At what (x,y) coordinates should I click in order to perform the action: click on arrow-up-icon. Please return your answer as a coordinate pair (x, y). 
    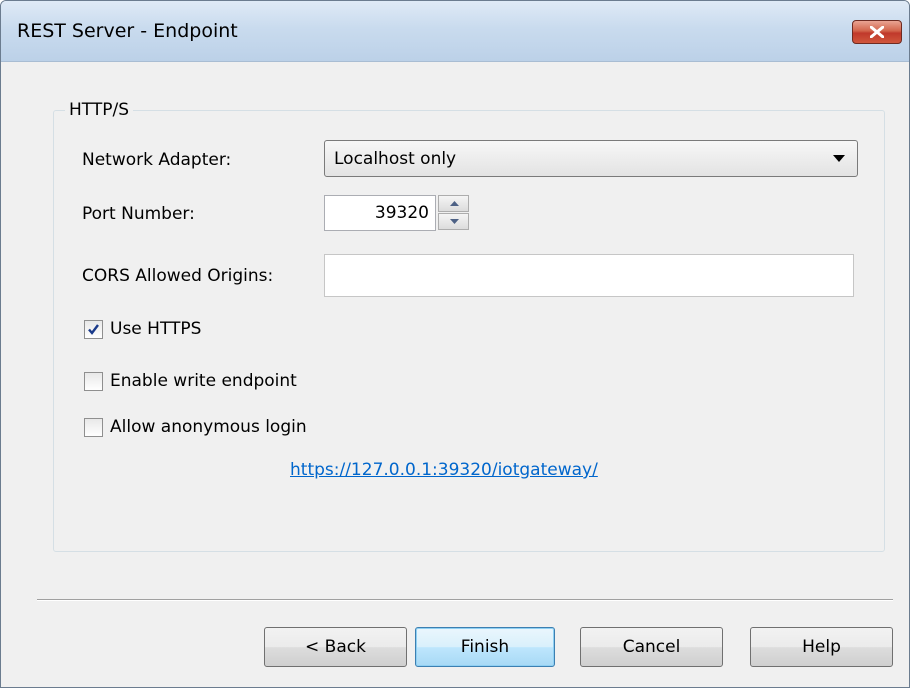
    Looking at the image, I should click on (454, 203).